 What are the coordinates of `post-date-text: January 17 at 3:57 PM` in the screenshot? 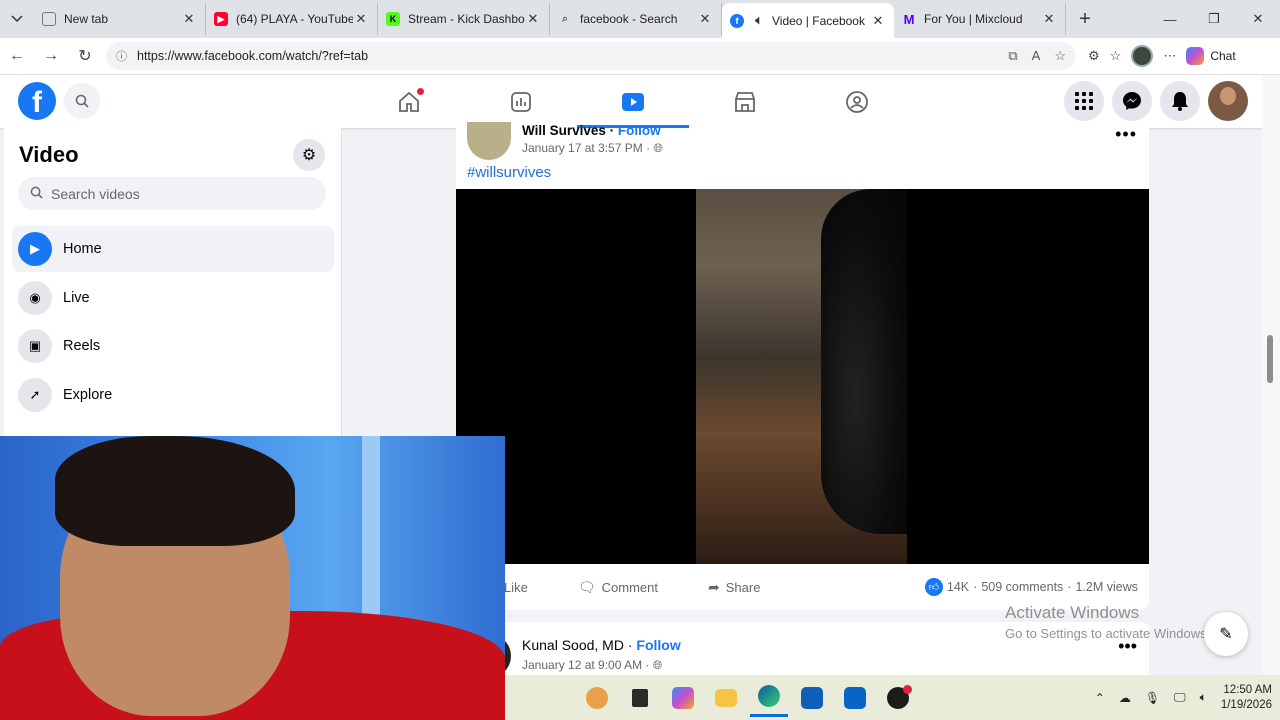 It's located at (582, 148).